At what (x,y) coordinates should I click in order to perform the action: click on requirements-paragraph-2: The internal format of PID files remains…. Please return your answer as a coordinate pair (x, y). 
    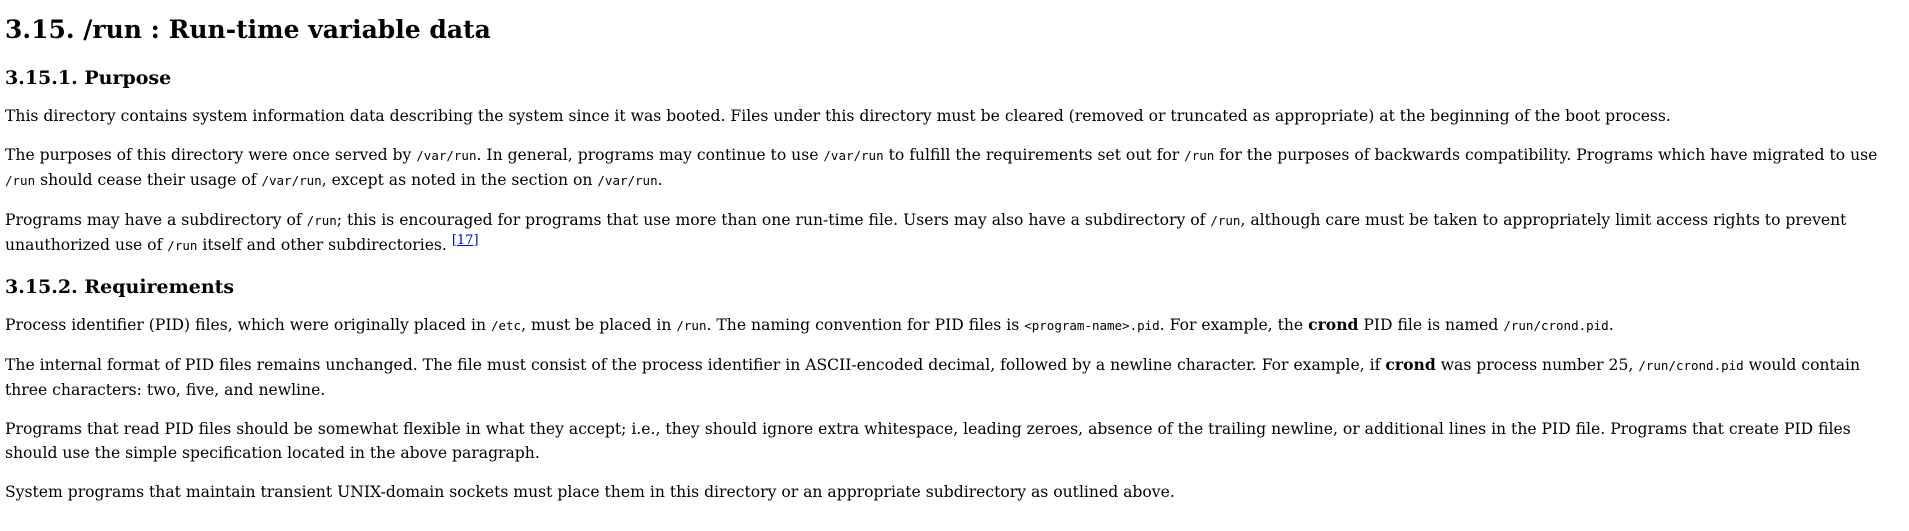
    Looking at the image, I should click on (954, 377).